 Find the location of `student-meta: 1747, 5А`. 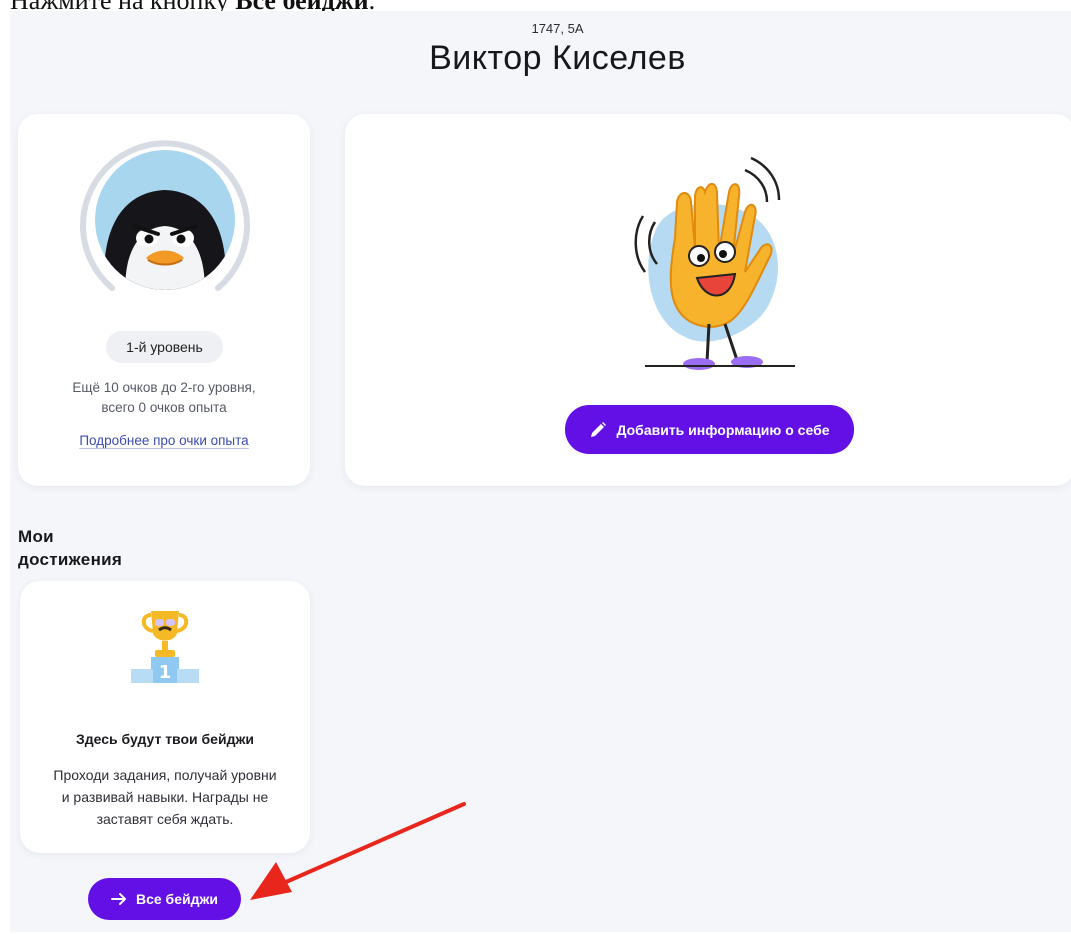

student-meta: 1747, 5А is located at coordinates (557, 28).